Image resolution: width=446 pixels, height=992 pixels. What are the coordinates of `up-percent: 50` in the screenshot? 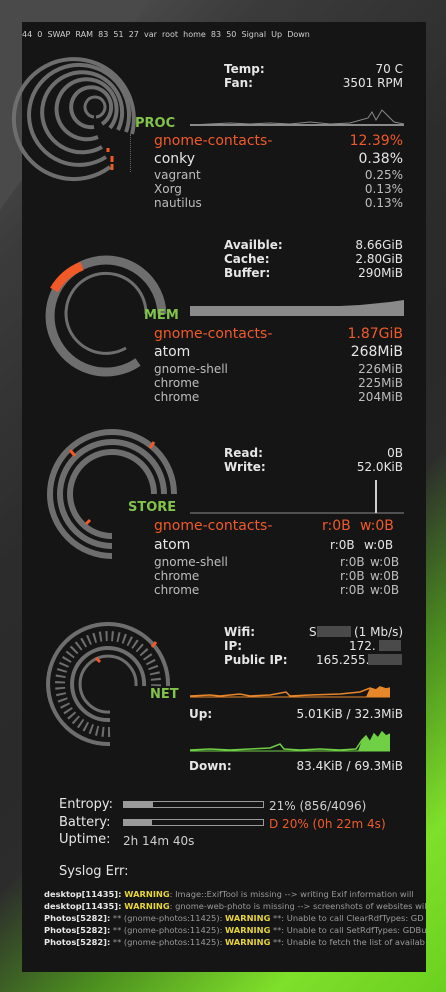 It's located at (231, 34).